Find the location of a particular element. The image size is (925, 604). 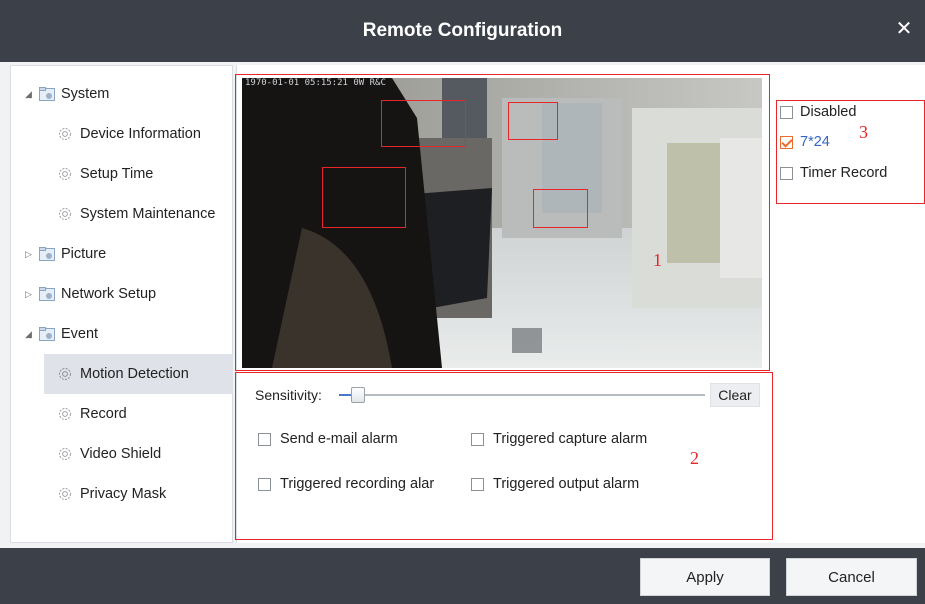

sidebar-item-label: Video Shield is located at coordinates (121, 454).